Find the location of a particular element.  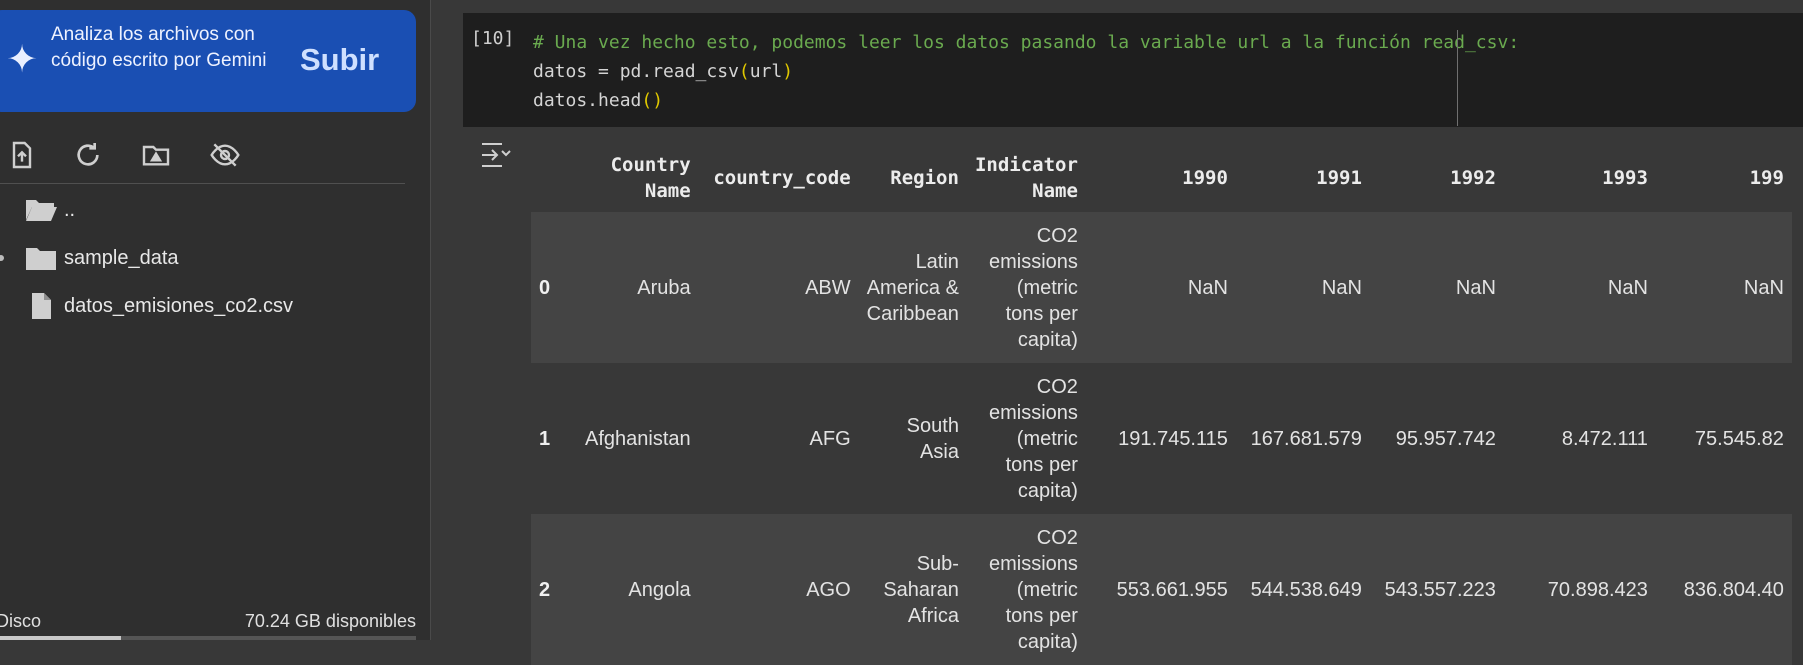

file-item-datos-emisiones: datos_emisiones_co2.csv is located at coordinates (210, 306).